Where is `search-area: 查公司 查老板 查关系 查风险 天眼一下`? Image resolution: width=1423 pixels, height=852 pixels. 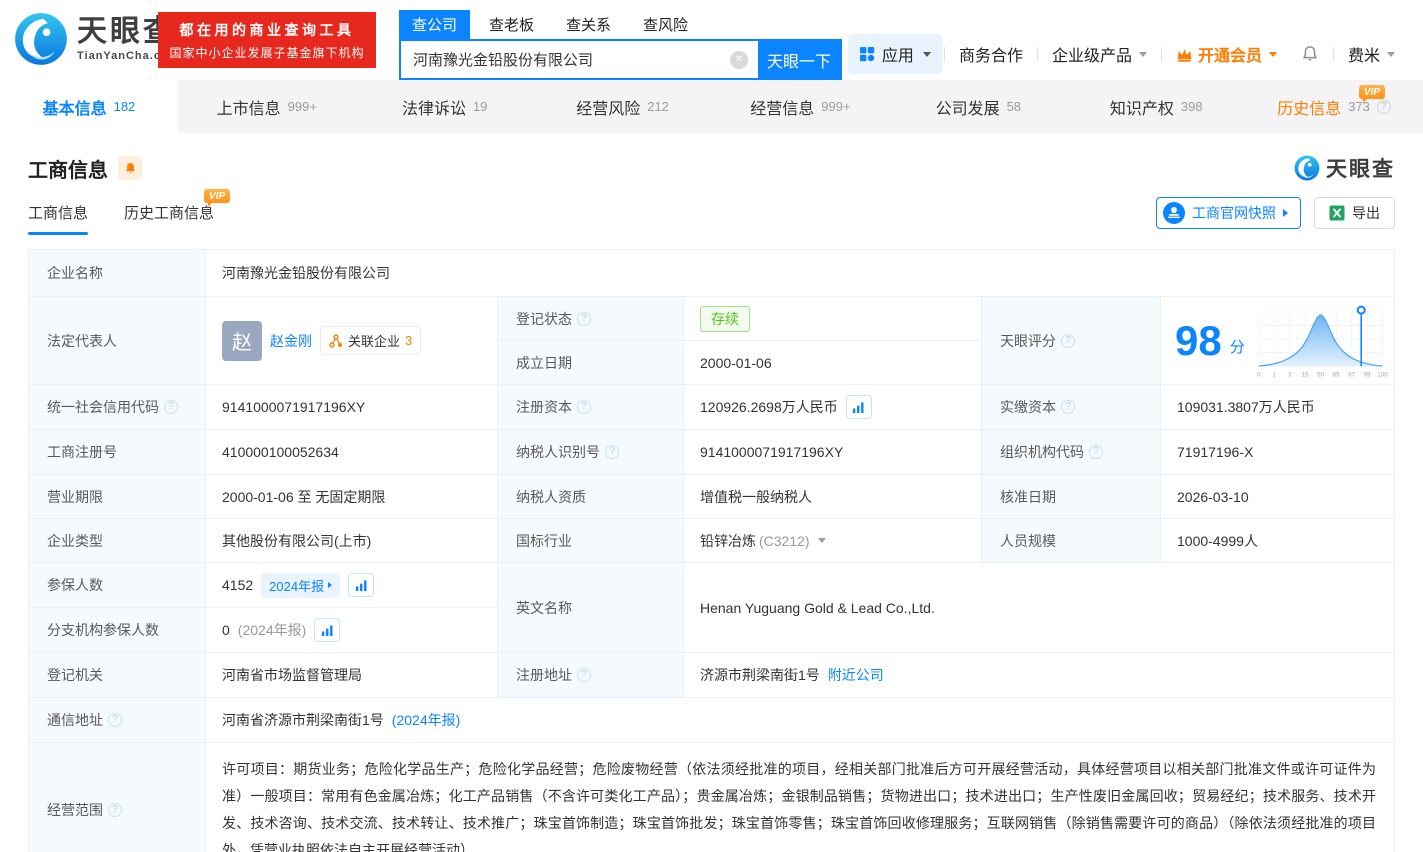
search-area: 查公司 查老板 查关系 查风险 天眼一下 is located at coordinates (620, 45).